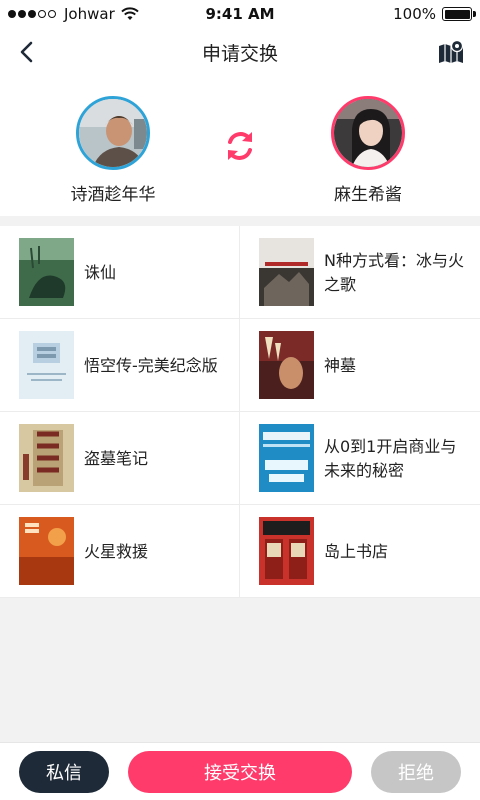 The height and width of the screenshot is (800, 480). What do you see at coordinates (390, 458) in the screenshot?
I see `book-title: 从0到1开启商业与未来的秘密` at bounding box center [390, 458].